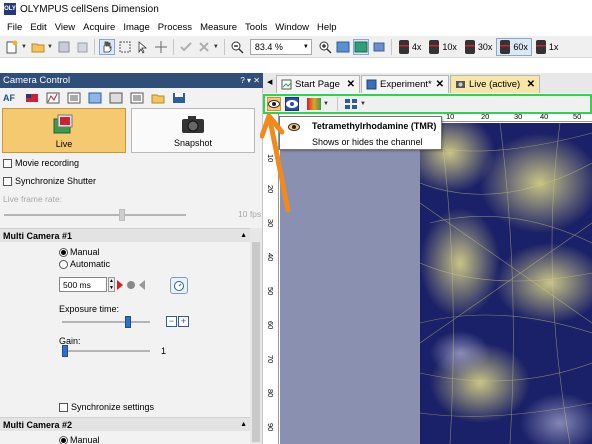 Image resolution: width=592 pixels, height=444 pixels. What do you see at coordinates (292, 27) in the screenshot?
I see `menu-window: Window` at bounding box center [292, 27].